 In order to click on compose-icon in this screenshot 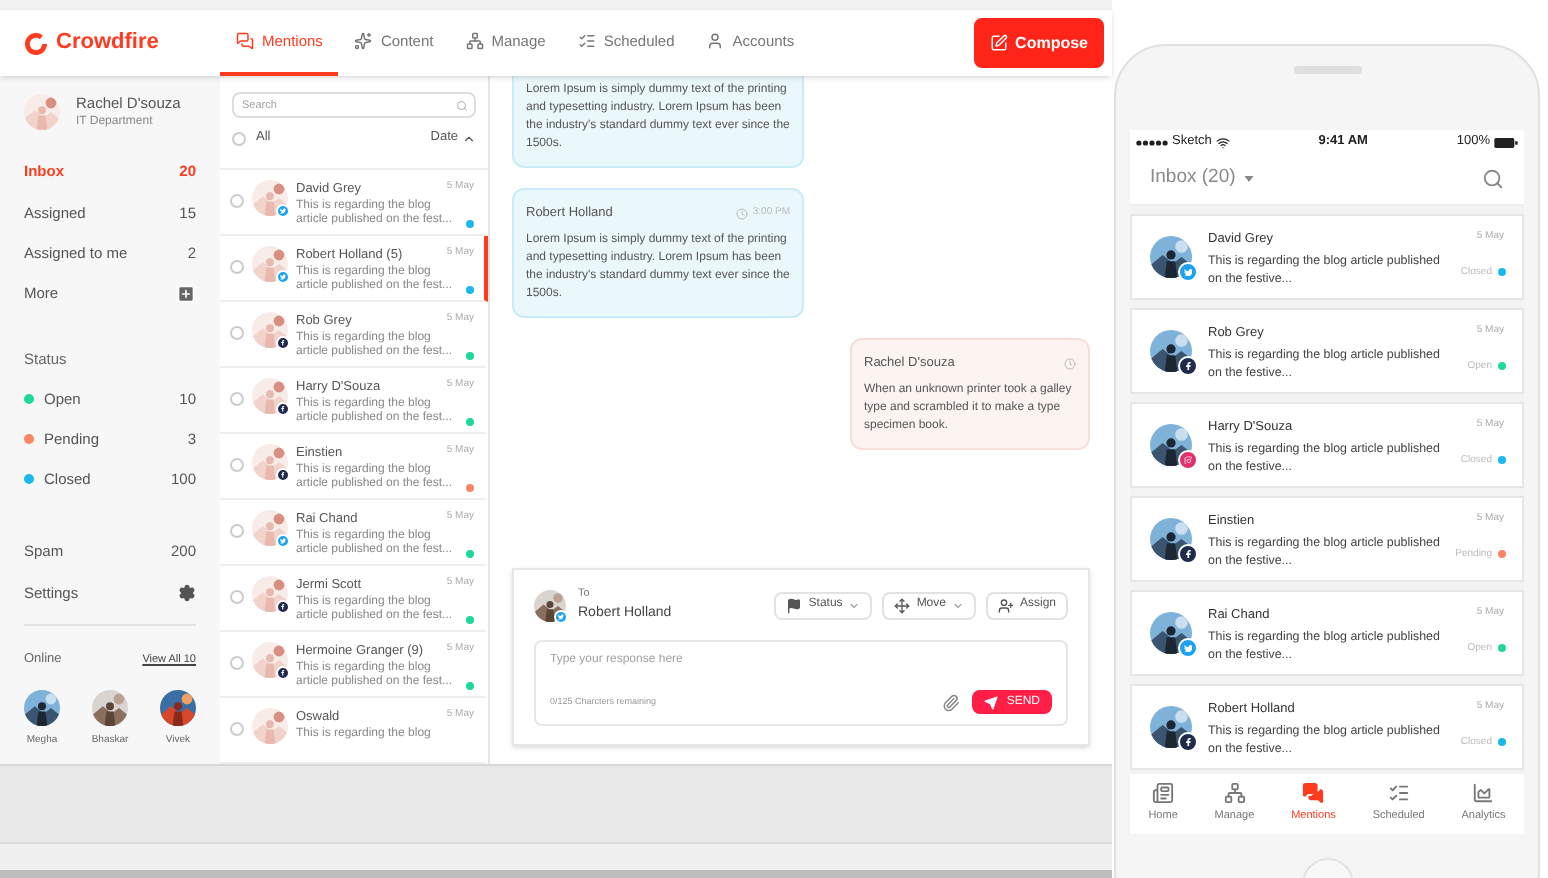, I will do `click(998, 43)`.